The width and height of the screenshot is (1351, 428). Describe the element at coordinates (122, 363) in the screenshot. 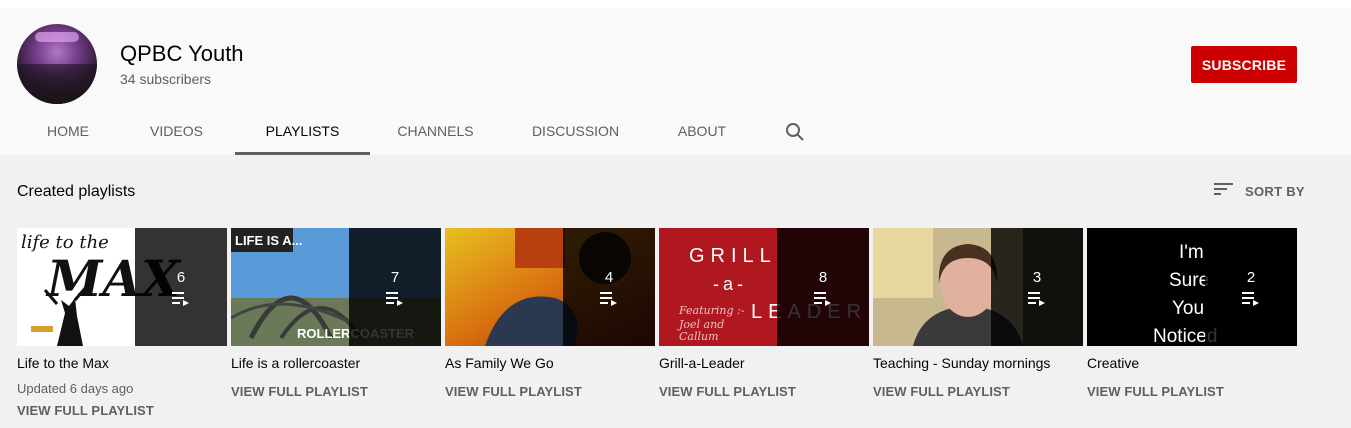

I see `playlist-title: Life to the Max` at that location.